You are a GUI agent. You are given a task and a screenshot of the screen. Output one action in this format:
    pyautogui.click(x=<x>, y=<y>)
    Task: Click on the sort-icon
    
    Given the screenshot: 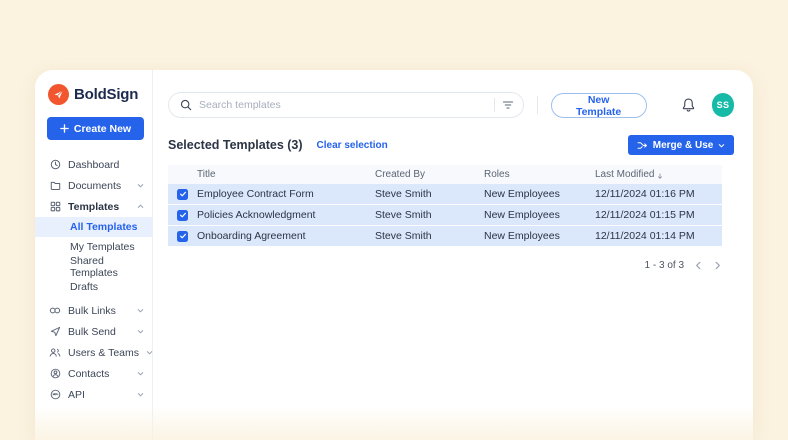 What is the action you would take?
    pyautogui.click(x=660, y=176)
    